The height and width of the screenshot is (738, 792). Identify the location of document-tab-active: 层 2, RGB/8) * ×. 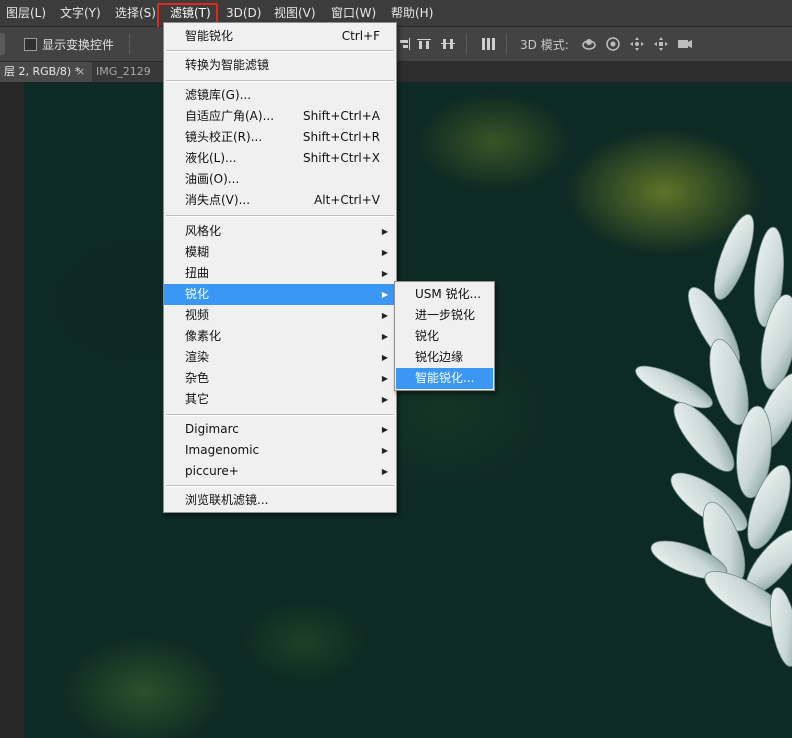
(48, 72).